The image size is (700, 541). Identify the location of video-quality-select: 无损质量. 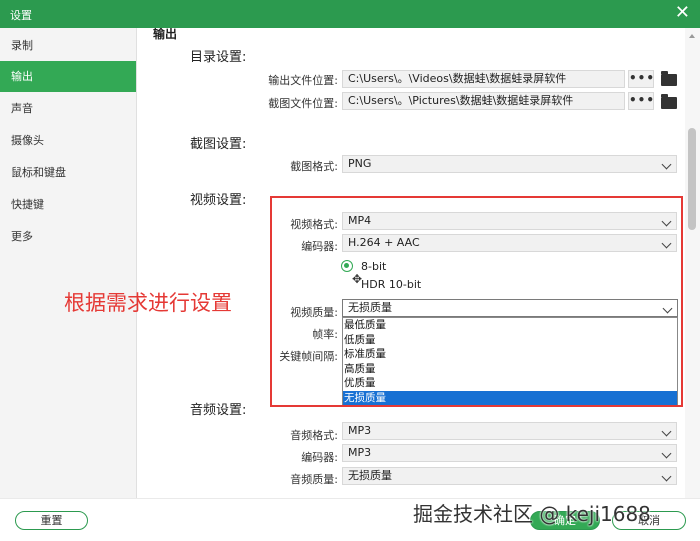
(510, 308).